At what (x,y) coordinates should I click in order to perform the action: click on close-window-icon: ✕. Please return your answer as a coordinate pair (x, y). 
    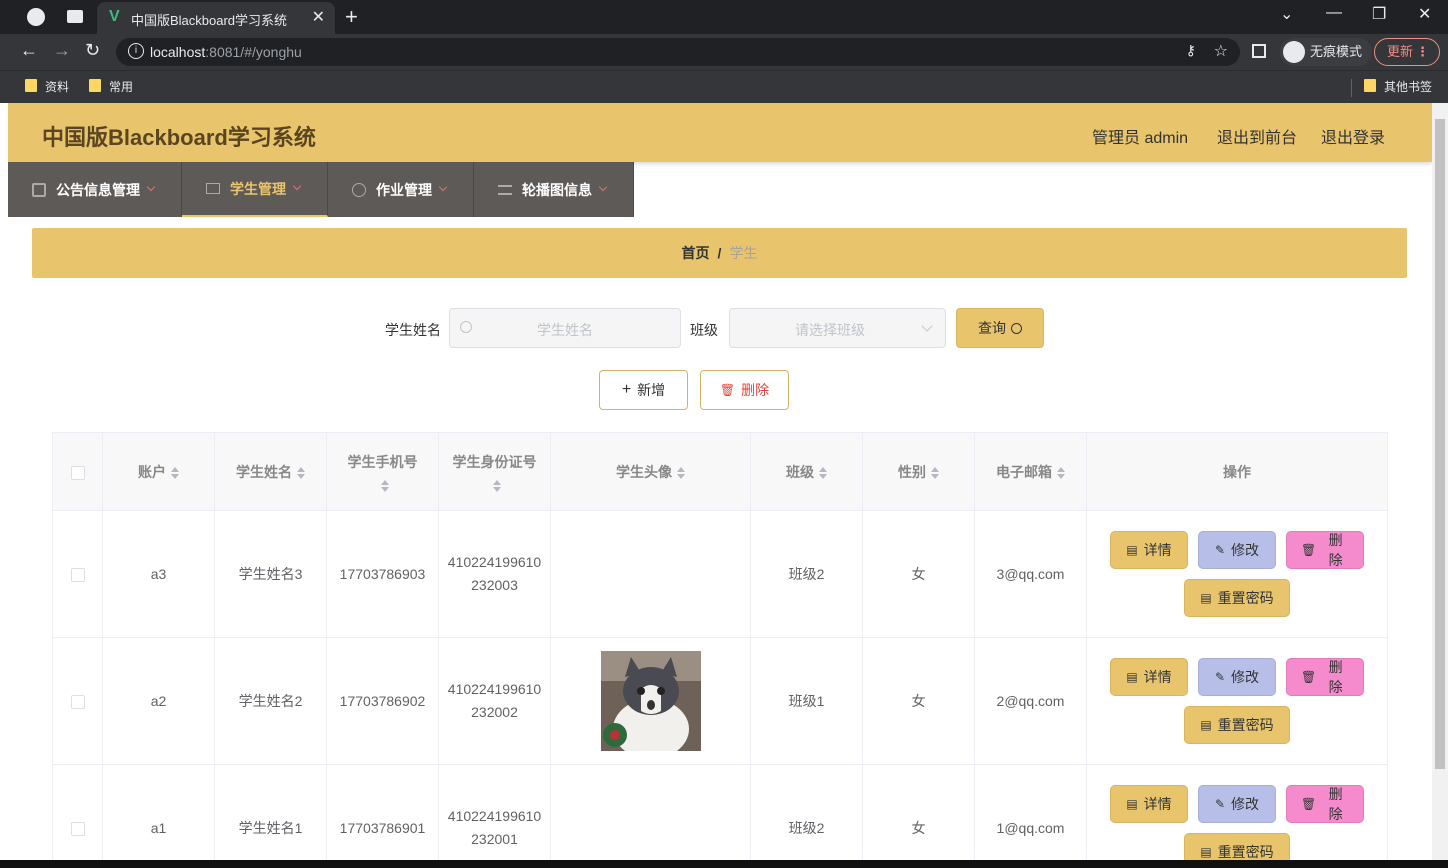
    Looking at the image, I should click on (1424, 14).